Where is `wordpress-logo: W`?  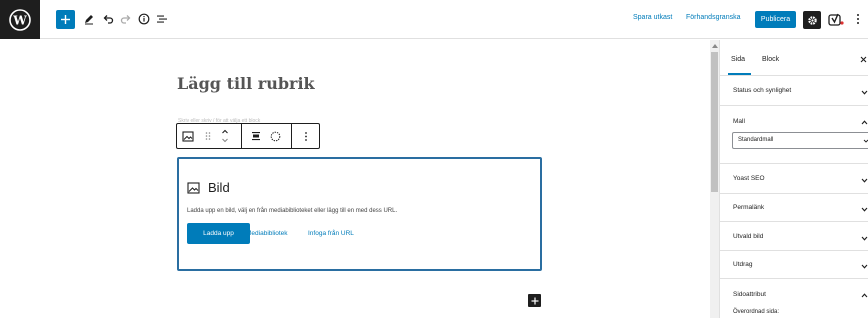
wordpress-logo: W is located at coordinates (20, 19).